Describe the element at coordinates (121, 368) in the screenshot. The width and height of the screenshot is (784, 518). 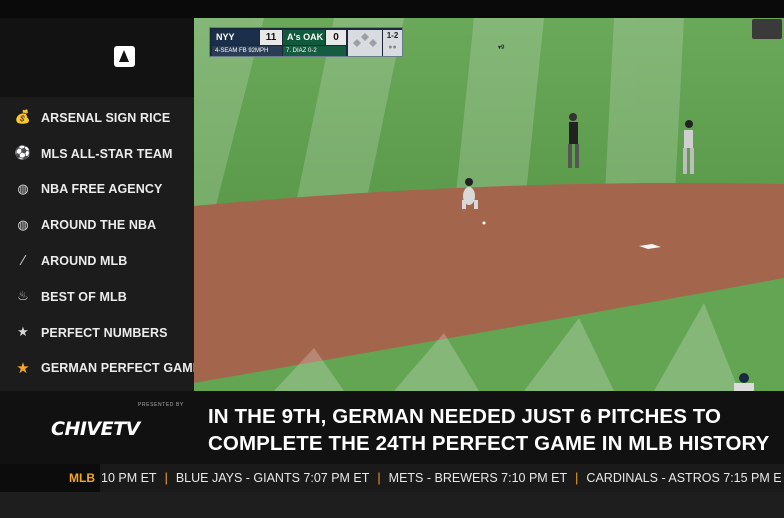
I see `sidebar-item-label: GERMAN PERFECT GAME` at that location.